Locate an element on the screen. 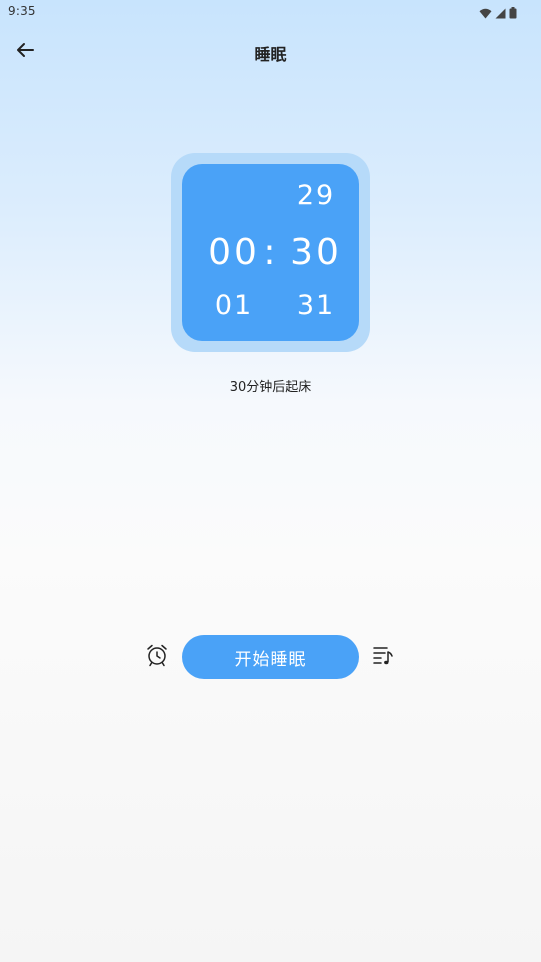 Image resolution: width=541 pixels, height=962 pixels. time-picker: 29 00 : 30 01 31 is located at coordinates (270, 252).